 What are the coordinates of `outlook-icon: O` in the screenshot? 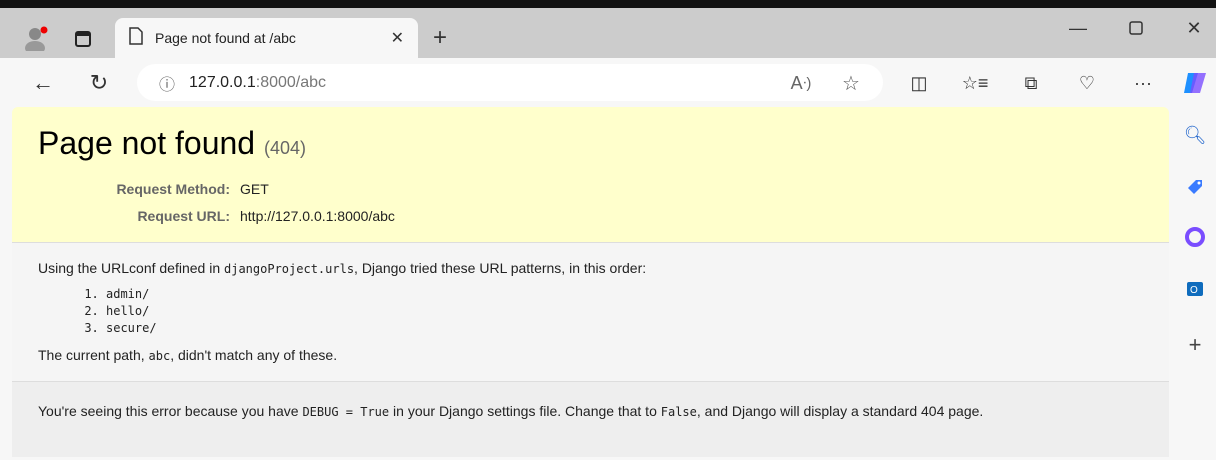 It's located at (1195, 289).